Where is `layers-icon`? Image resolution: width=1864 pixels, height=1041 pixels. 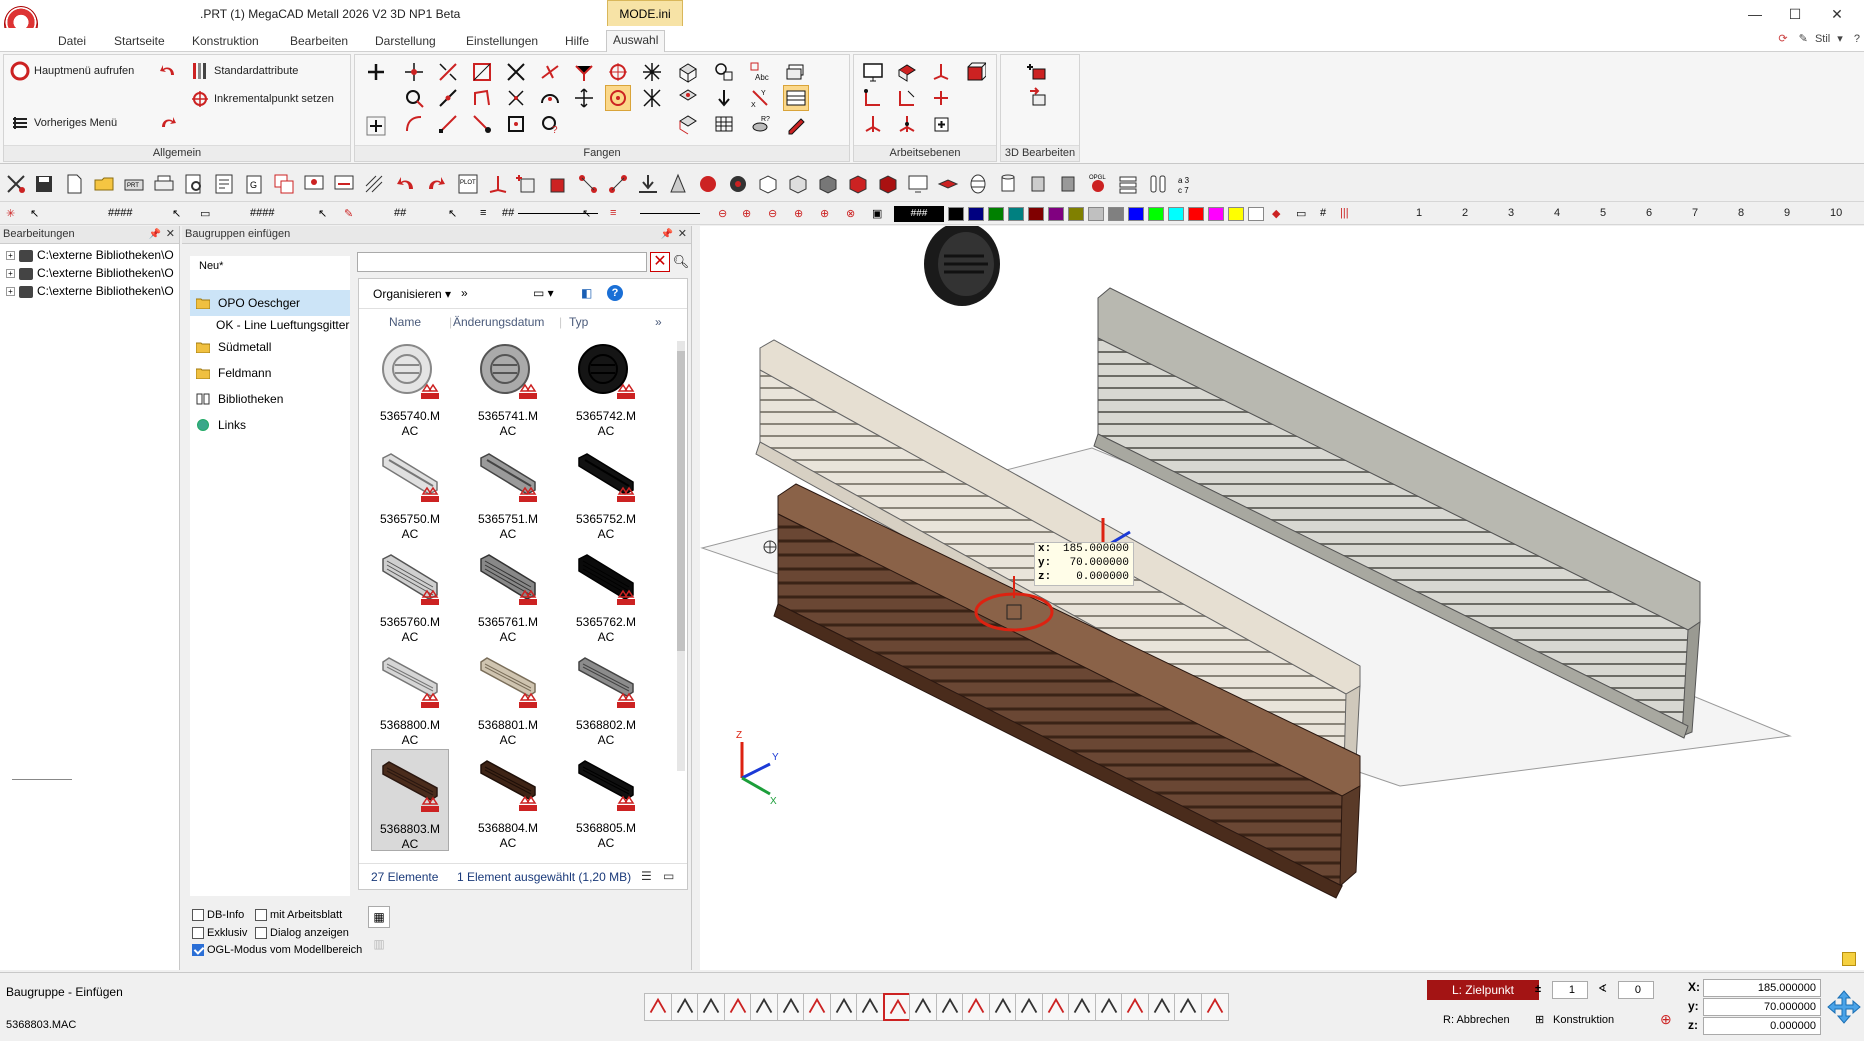
layers-icon is located at coordinates (1128, 184).